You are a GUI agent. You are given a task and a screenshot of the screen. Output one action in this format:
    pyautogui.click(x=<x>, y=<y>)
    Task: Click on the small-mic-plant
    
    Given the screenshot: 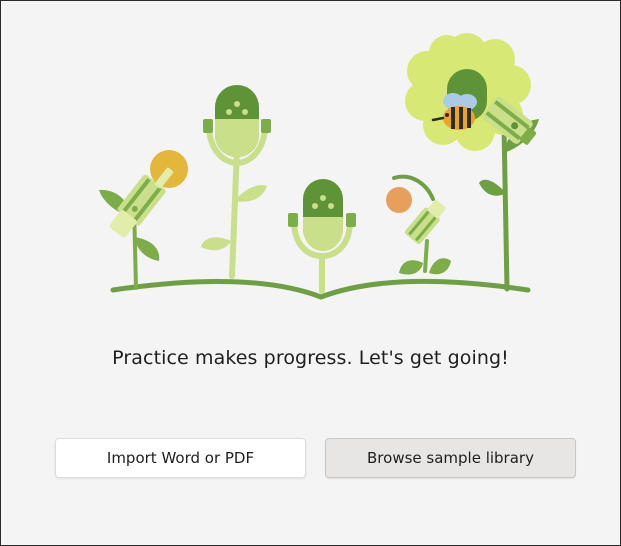 What is the action you would take?
    pyautogui.click(x=418, y=224)
    